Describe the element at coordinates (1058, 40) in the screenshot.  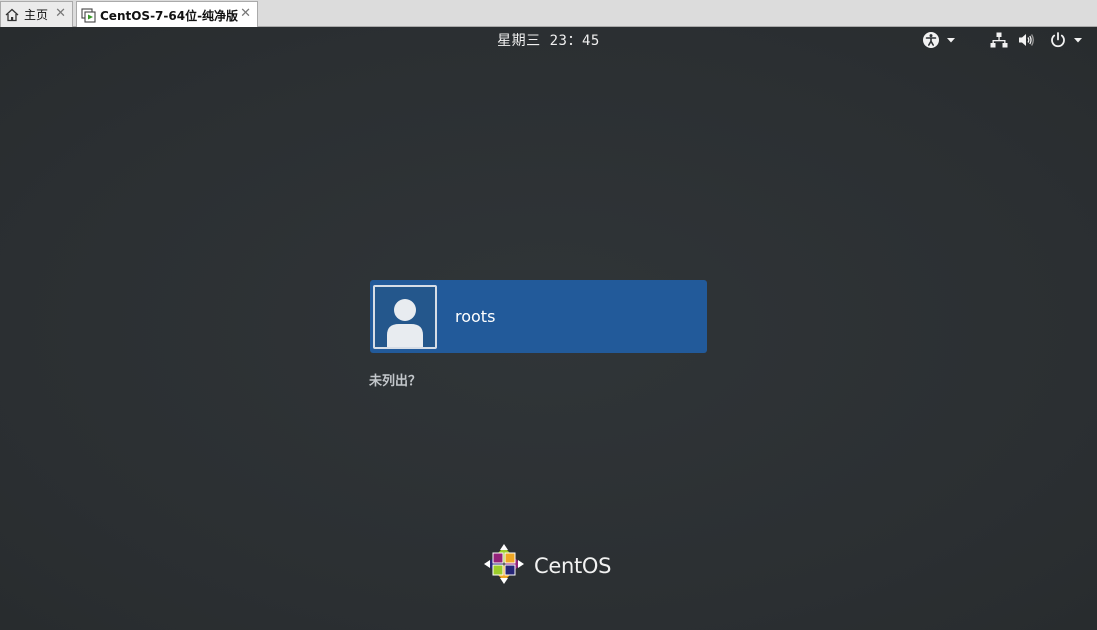
I see `power-icon` at that location.